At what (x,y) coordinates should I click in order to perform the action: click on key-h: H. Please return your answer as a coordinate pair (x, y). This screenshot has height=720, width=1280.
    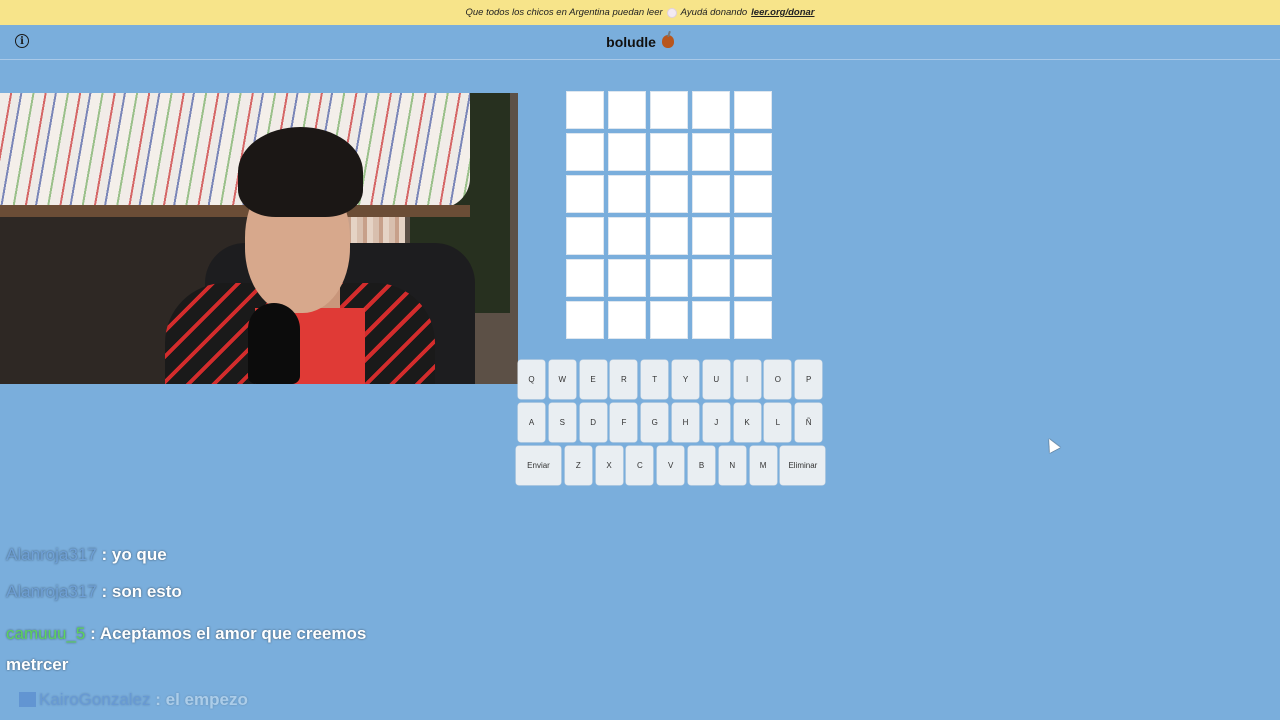
    Looking at the image, I should click on (685, 422).